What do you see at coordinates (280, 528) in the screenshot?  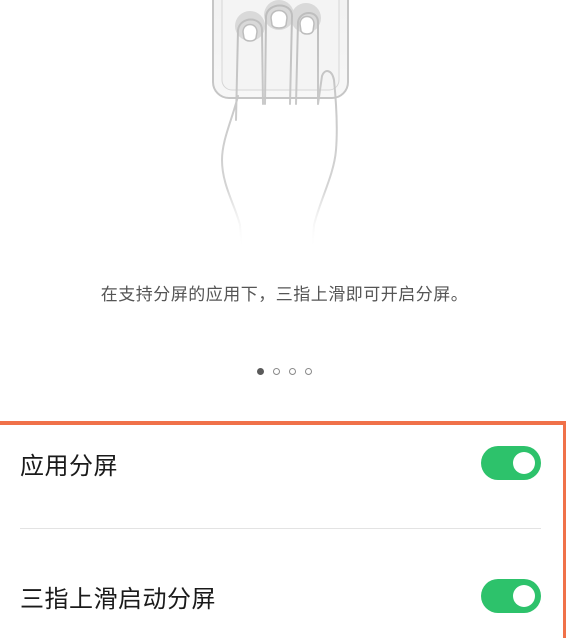 I see `divider` at bounding box center [280, 528].